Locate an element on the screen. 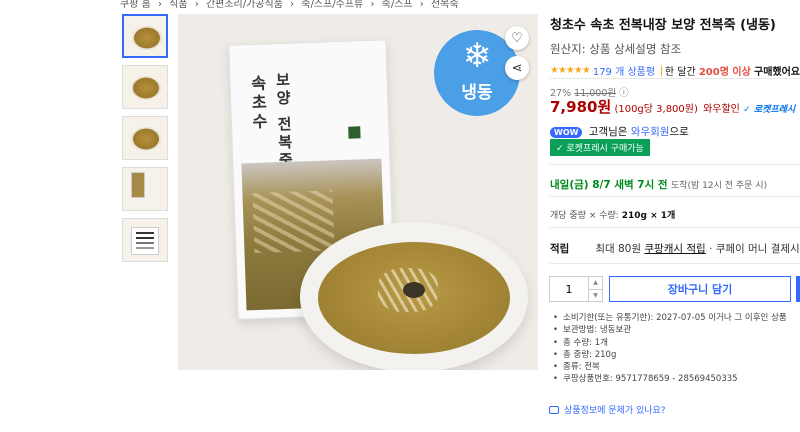 This screenshot has width=800, height=432. detail-item: 보관방법: 냉동보관 is located at coordinates (670, 330).